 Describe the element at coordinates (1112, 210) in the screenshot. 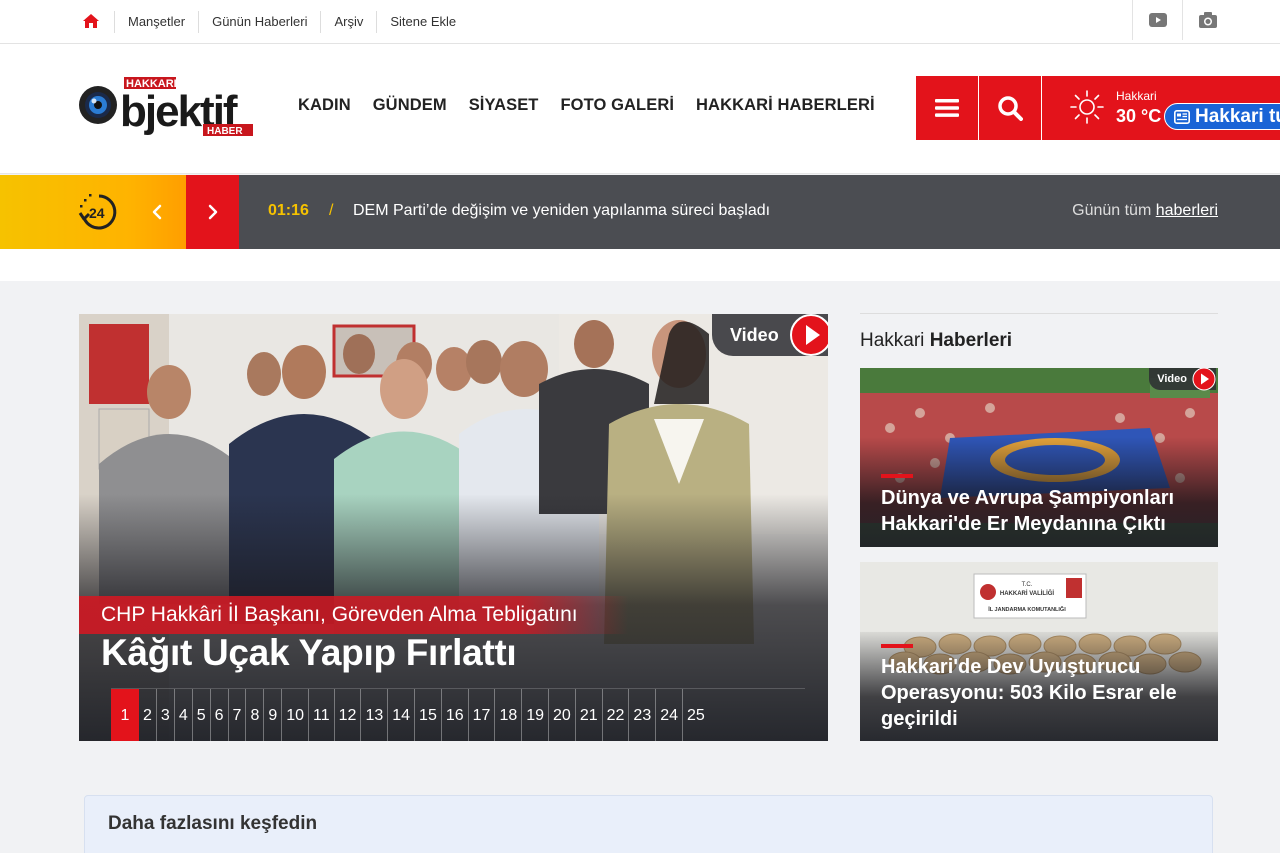

I see `all-news-prefix: Günün tüm` at that location.